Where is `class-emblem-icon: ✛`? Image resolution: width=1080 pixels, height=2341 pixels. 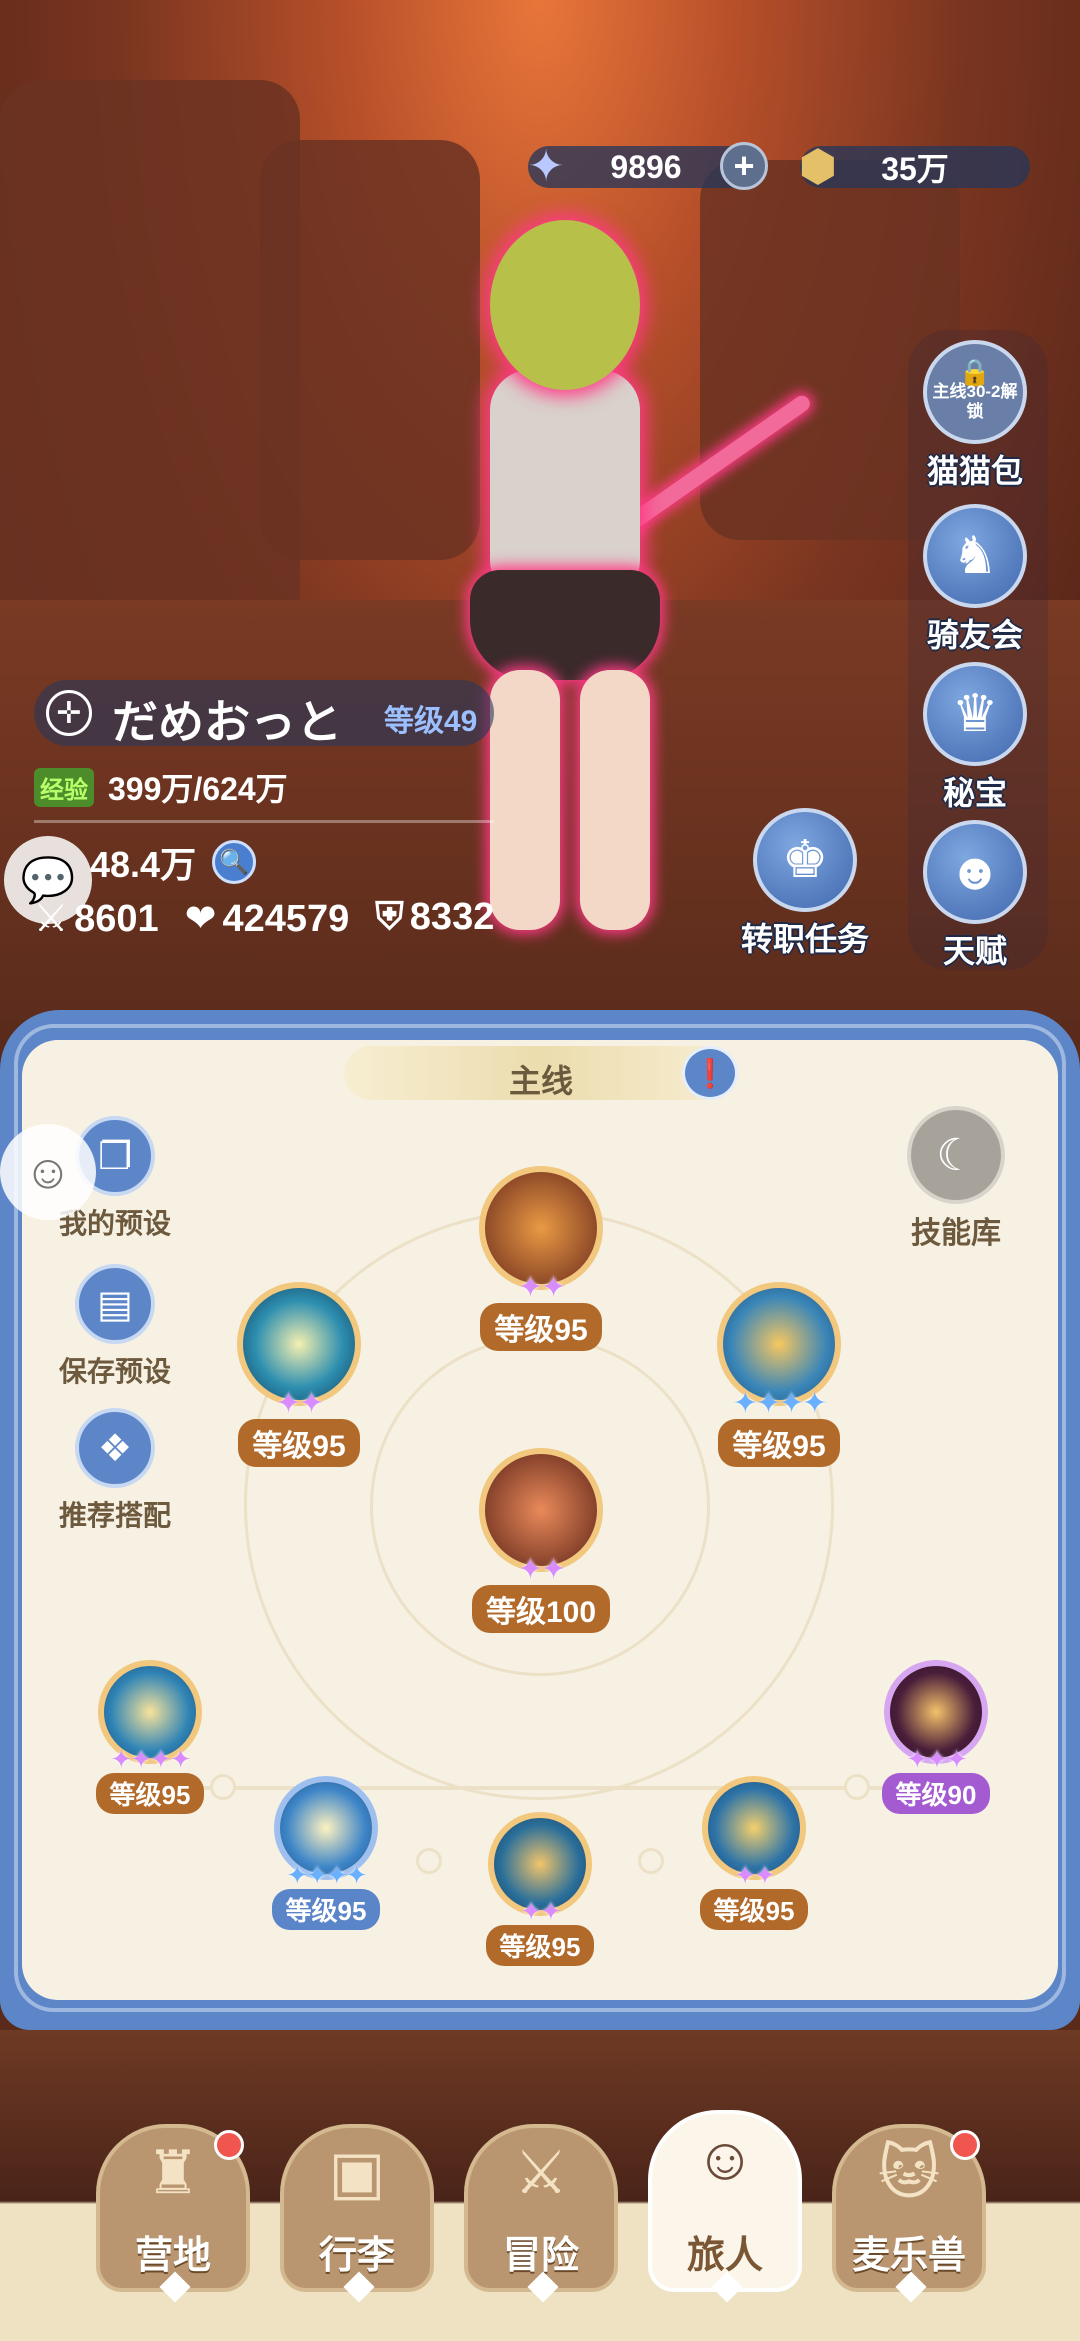 class-emblem-icon: ✛ is located at coordinates (69, 713).